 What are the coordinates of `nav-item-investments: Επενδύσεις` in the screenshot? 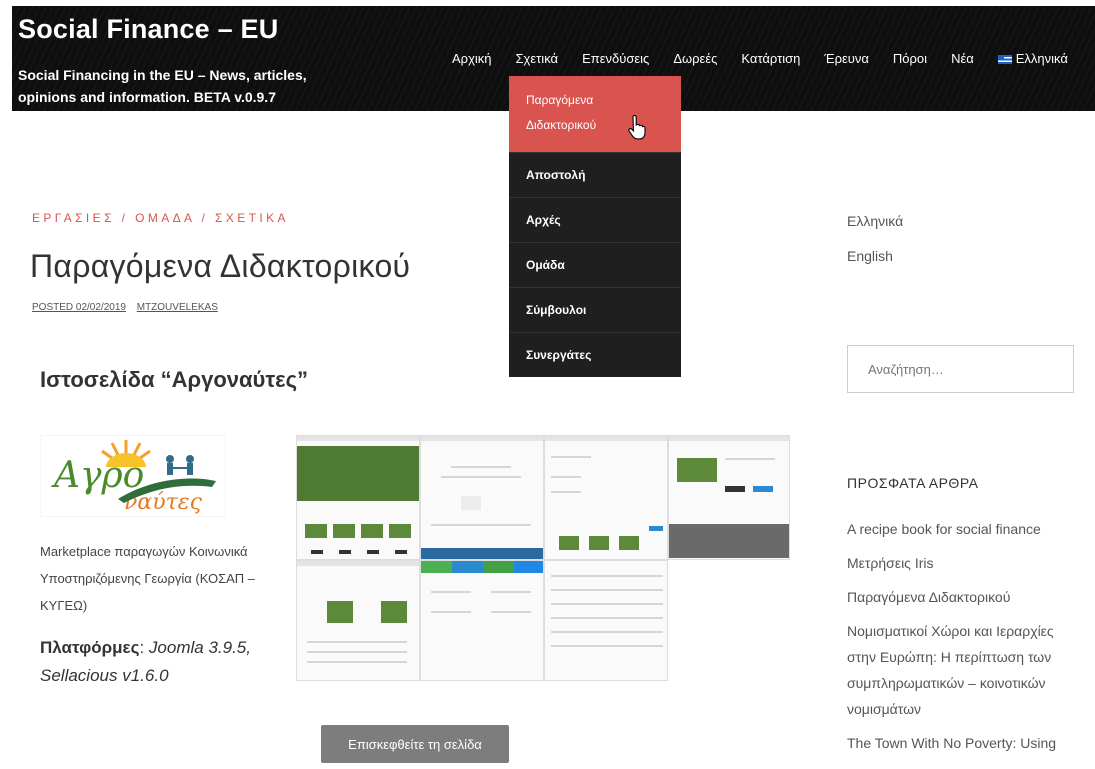 It's located at (615, 59).